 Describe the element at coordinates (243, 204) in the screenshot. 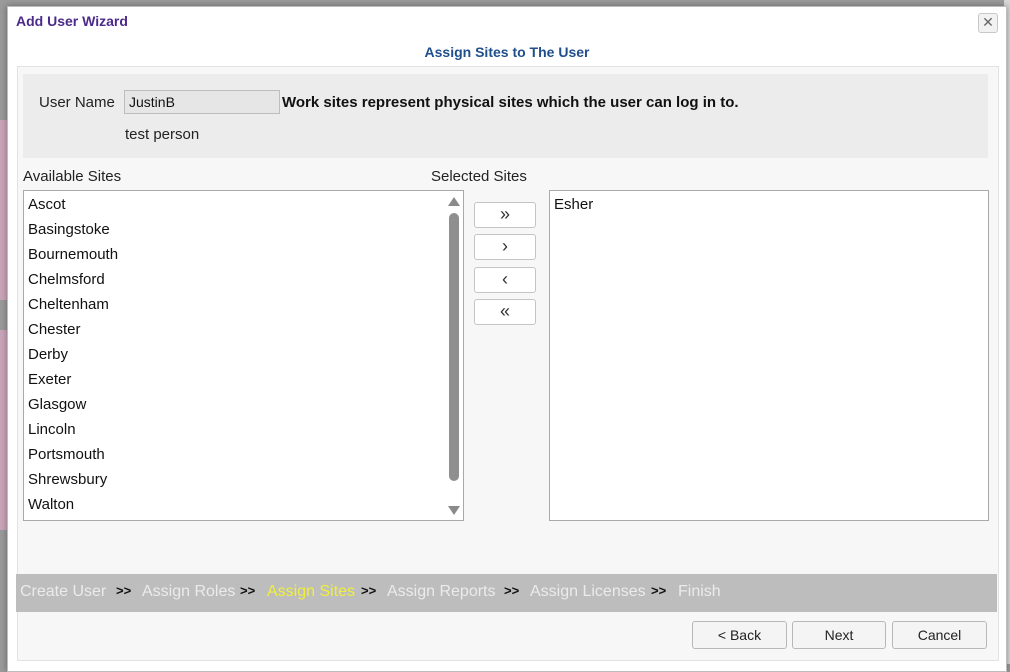

I see `list-item: Ascot` at that location.